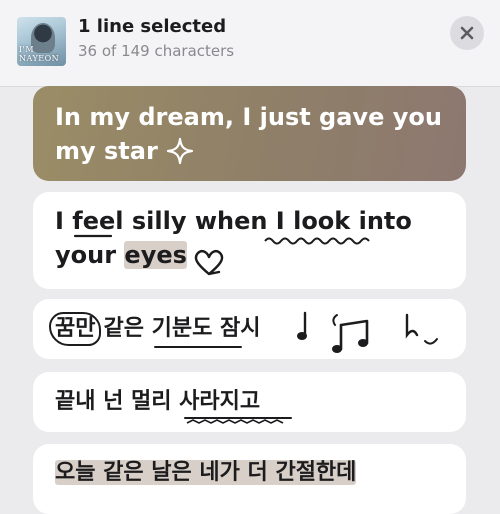 This screenshot has width=500, height=514. What do you see at coordinates (249, 255) in the screenshot?
I see `lyric-line-2-text-b-row: your eyes` at bounding box center [249, 255].